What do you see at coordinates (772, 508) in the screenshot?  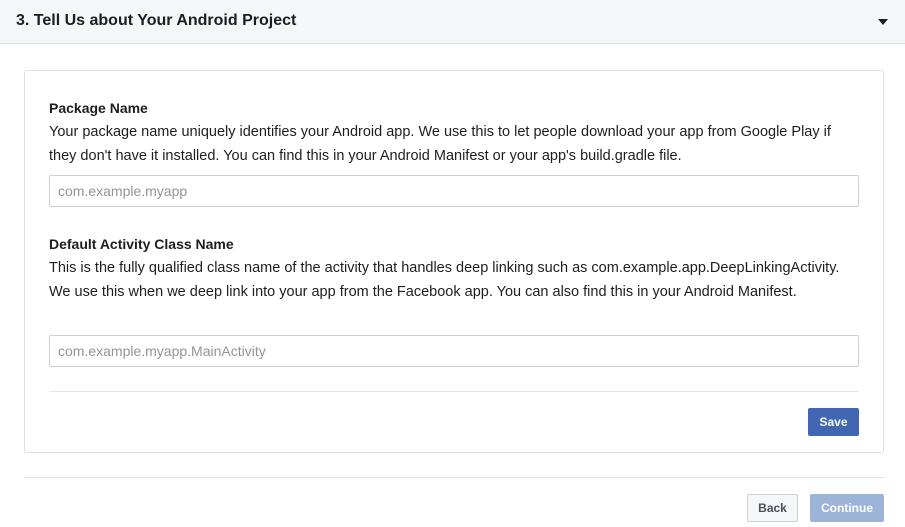 I see `back-button: Back` at bounding box center [772, 508].